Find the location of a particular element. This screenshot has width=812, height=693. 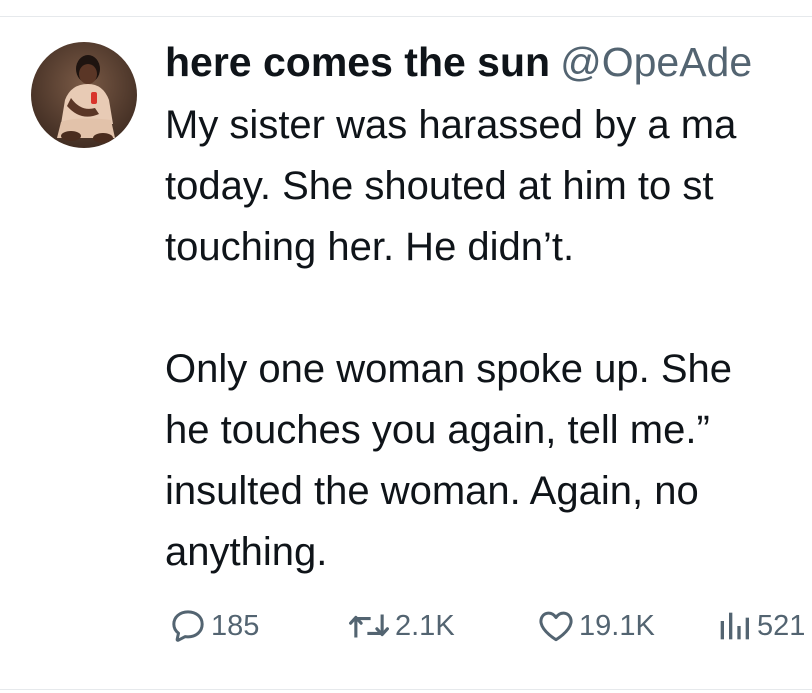

author-handle: @OpeAde is located at coordinates (656, 62).